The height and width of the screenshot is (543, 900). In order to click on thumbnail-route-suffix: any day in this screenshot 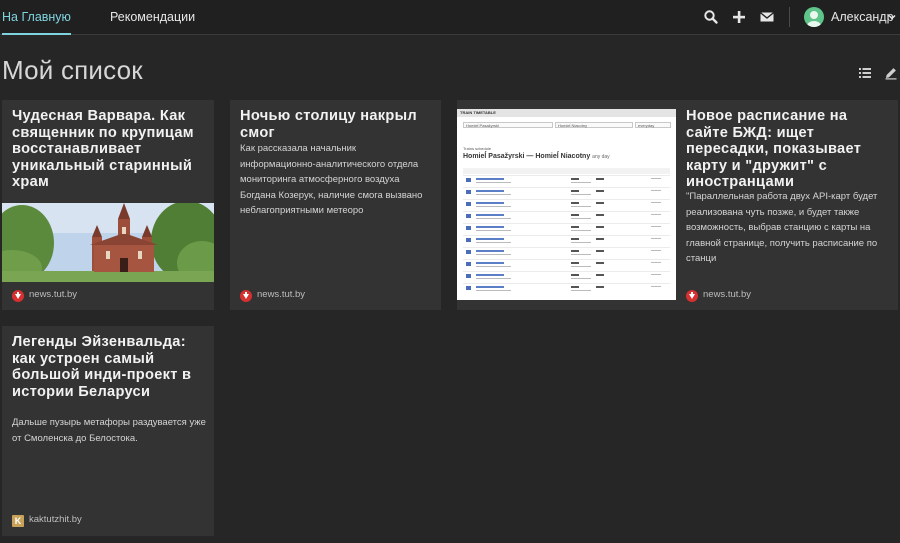, I will do `click(601, 157)`.